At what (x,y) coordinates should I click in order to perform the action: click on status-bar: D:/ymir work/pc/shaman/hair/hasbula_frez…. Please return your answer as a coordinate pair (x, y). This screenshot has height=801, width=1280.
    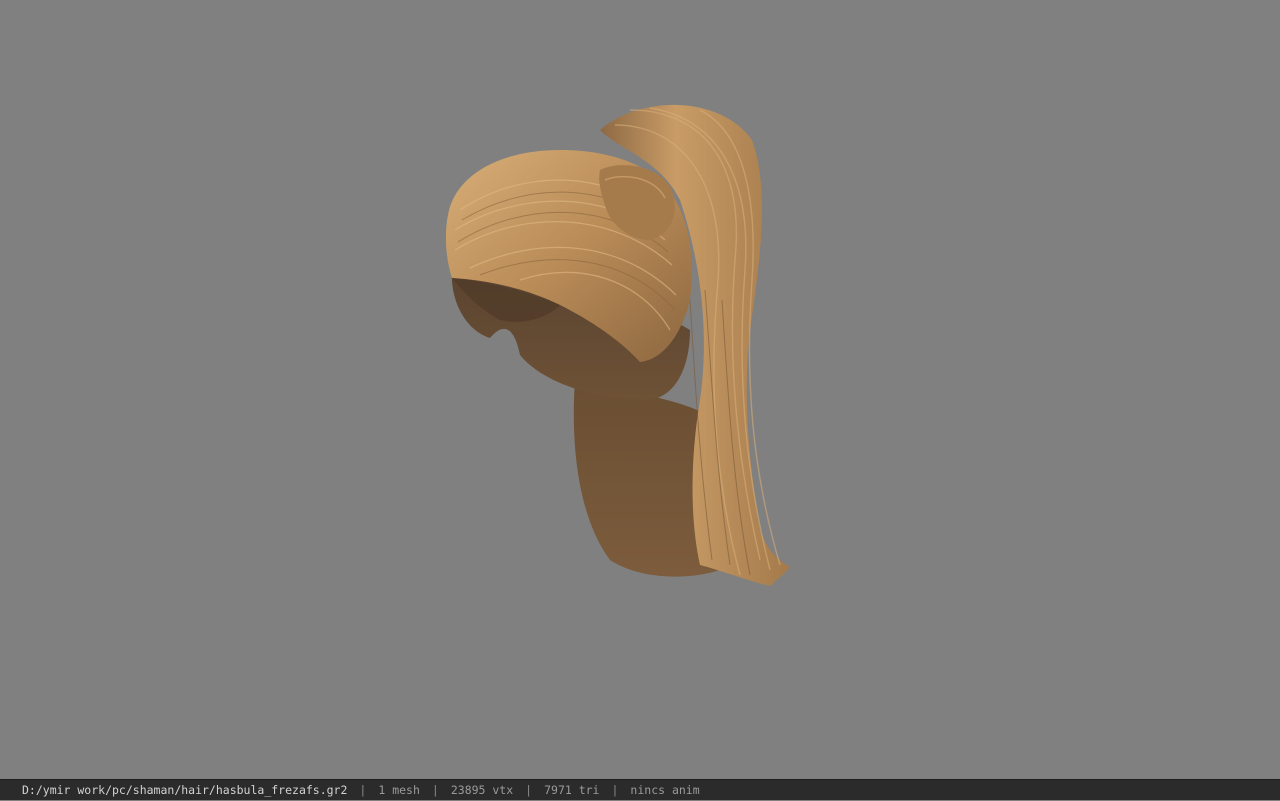
    Looking at the image, I should click on (640, 789).